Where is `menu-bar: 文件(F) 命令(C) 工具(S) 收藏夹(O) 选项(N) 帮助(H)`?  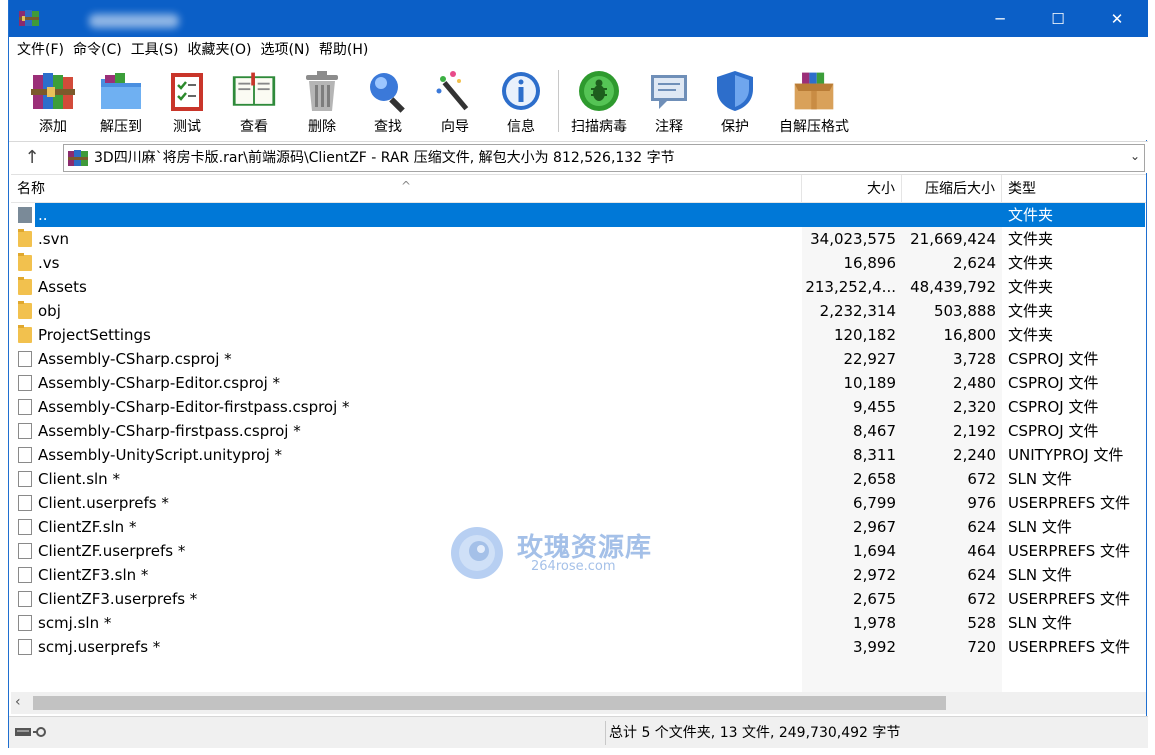
menu-bar: 文件(F) 命令(C) 工具(S) 收藏夹(O) 选项(N) 帮助(H) is located at coordinates (578, 50).